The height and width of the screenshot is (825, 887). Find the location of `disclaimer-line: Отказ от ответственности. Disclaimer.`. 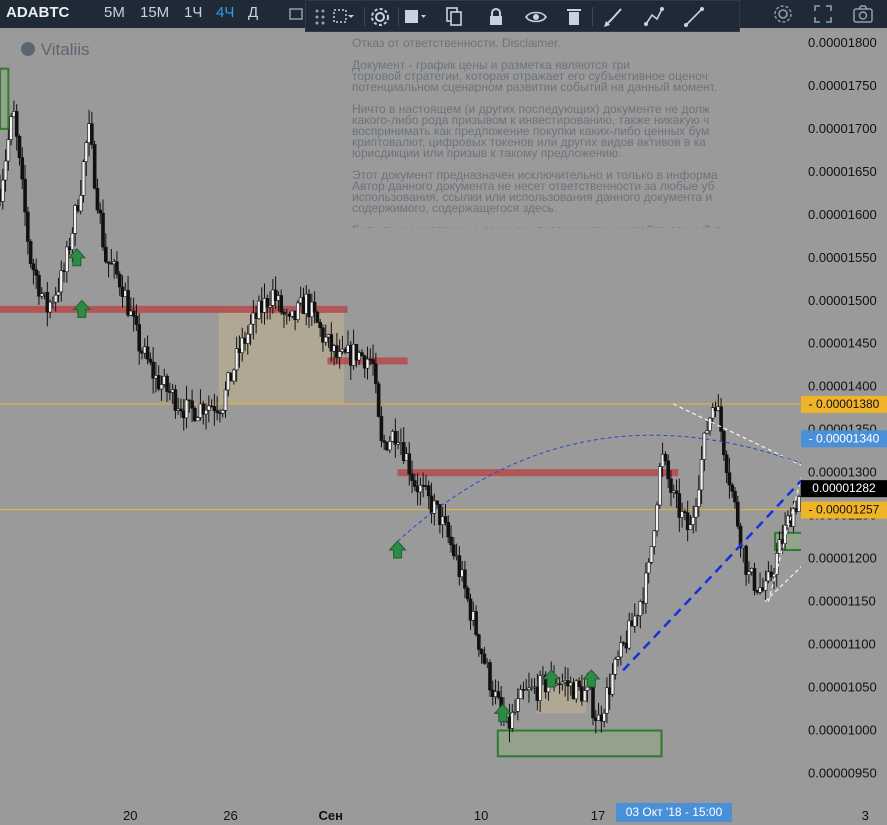

disclaimer-line: Отказ от ответственности. Disclaimer. is located at coordinates (456, 44).